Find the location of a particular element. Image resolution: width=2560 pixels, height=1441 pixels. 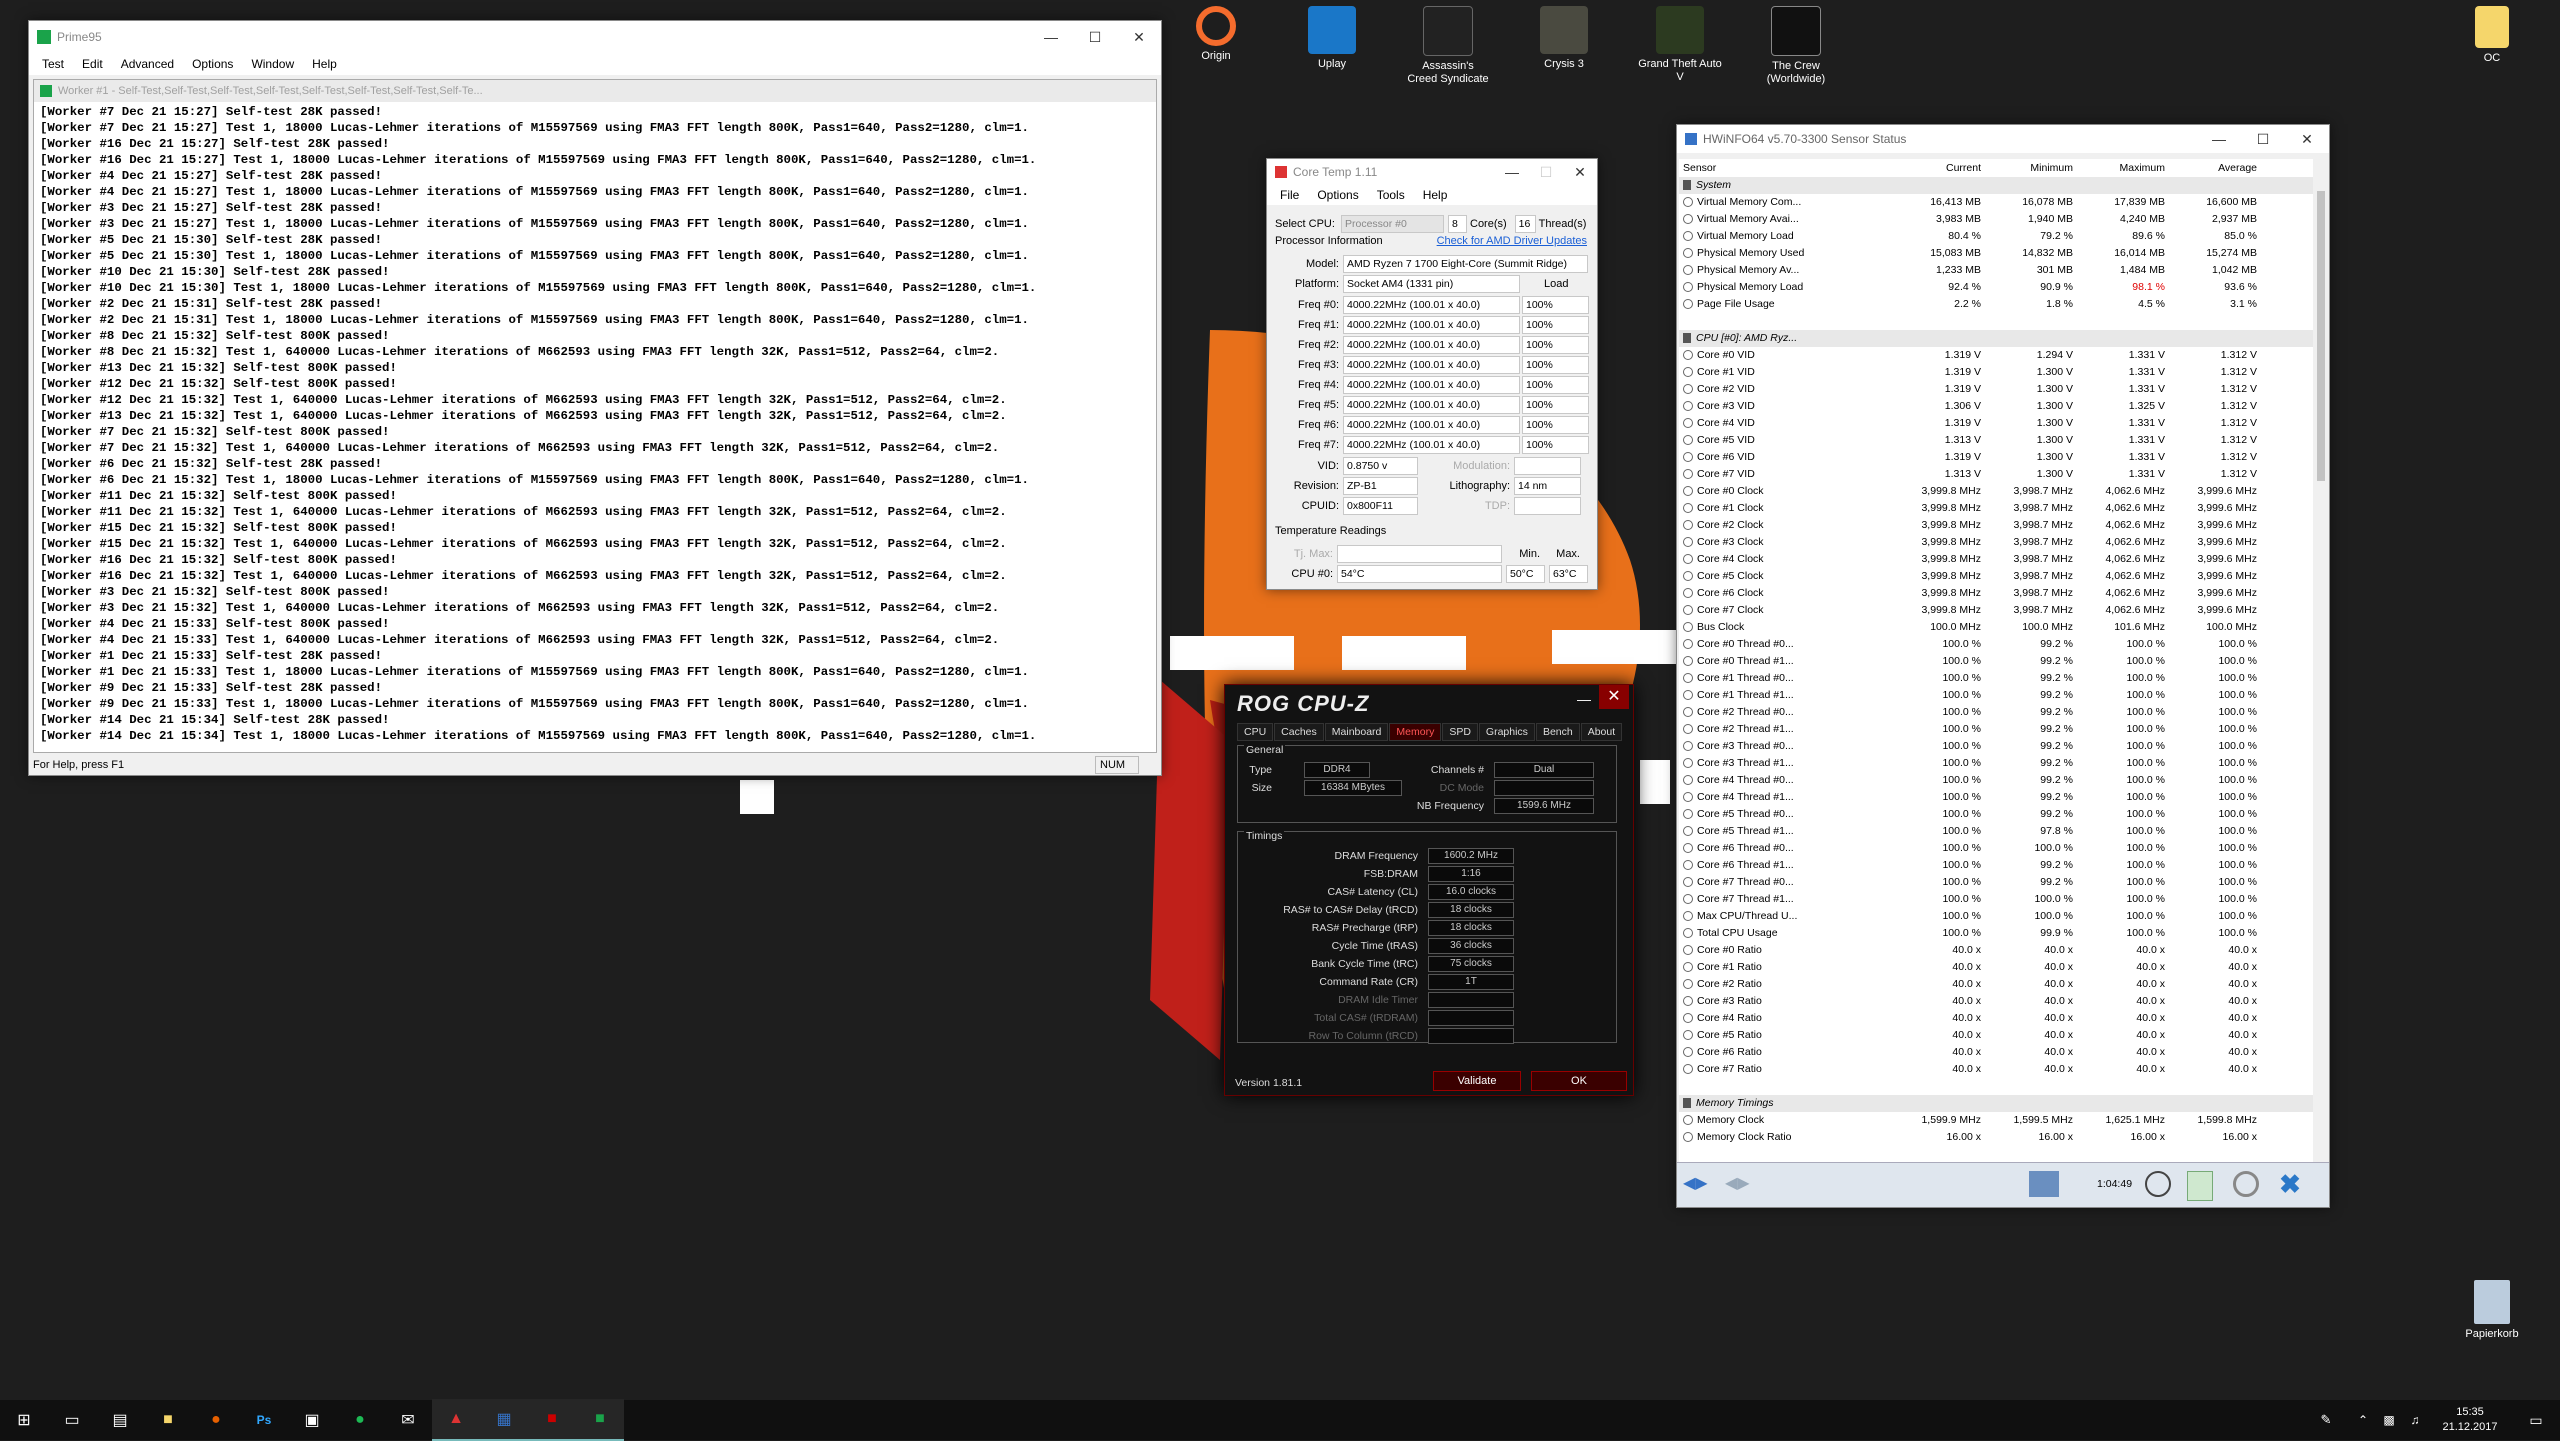

system-clock: 15:35 21.12.2017 is located at coordinates (2470, 1420).